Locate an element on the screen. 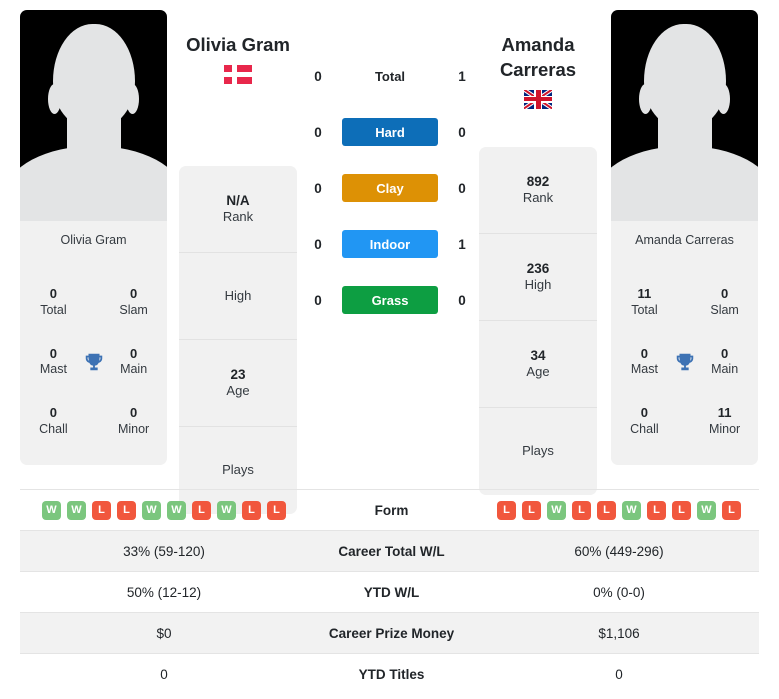 The image size is (779, 699). table-row-label-ytd_titles: YTD Titles is located at coordinates (391, 674).